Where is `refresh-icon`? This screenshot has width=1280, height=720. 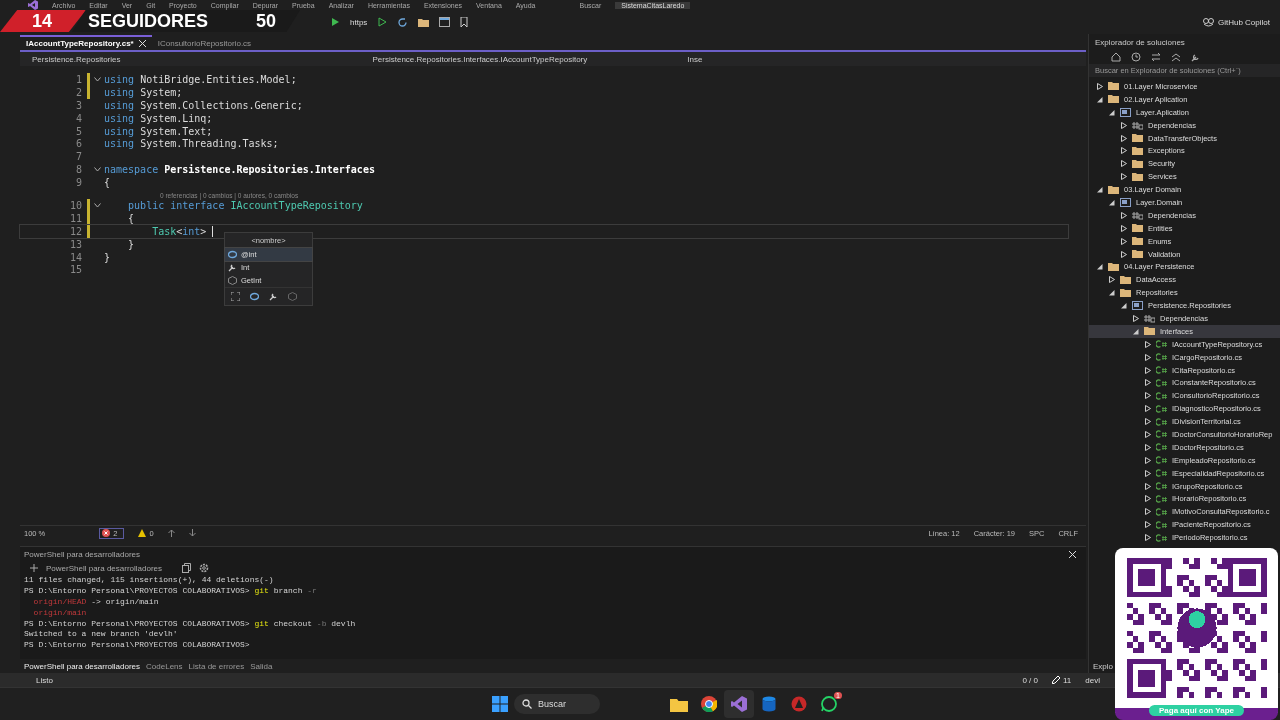 refresh-icon is located at coordinates (403, 22).